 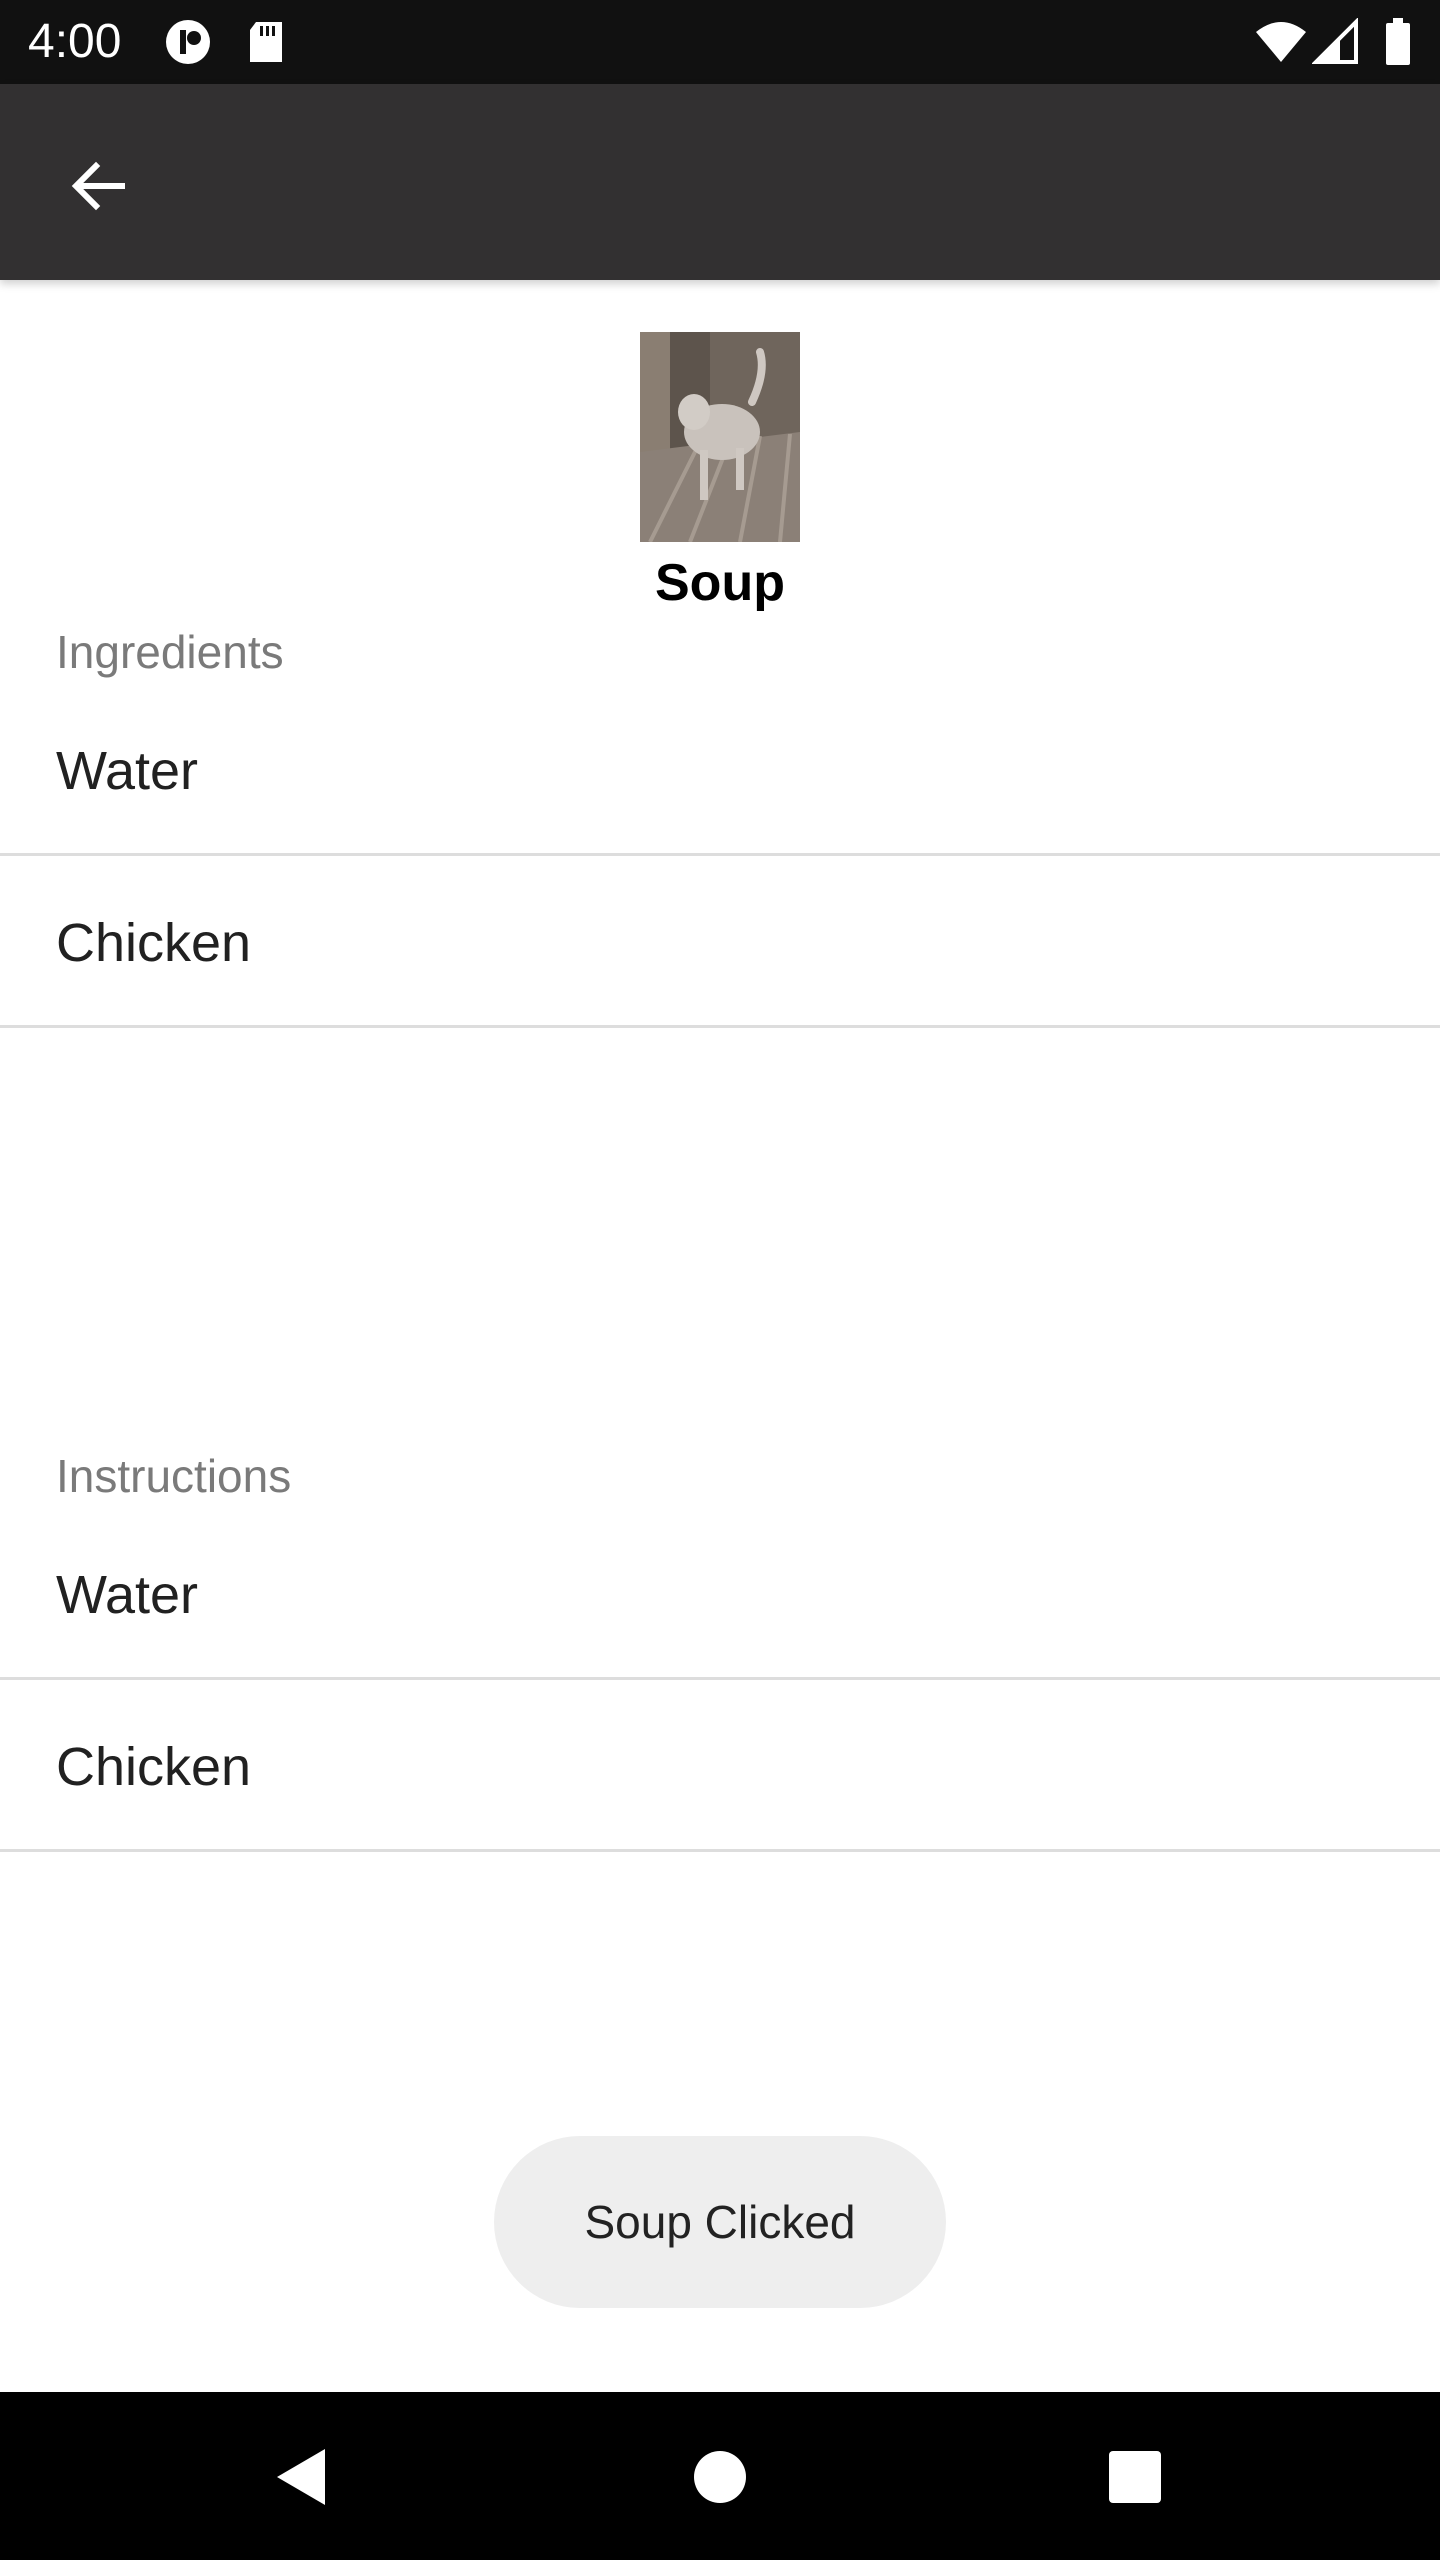 What do you see at coordinates (720, 182) in the screenshot?
I see `app-bar` at bounding box center [720, 182].